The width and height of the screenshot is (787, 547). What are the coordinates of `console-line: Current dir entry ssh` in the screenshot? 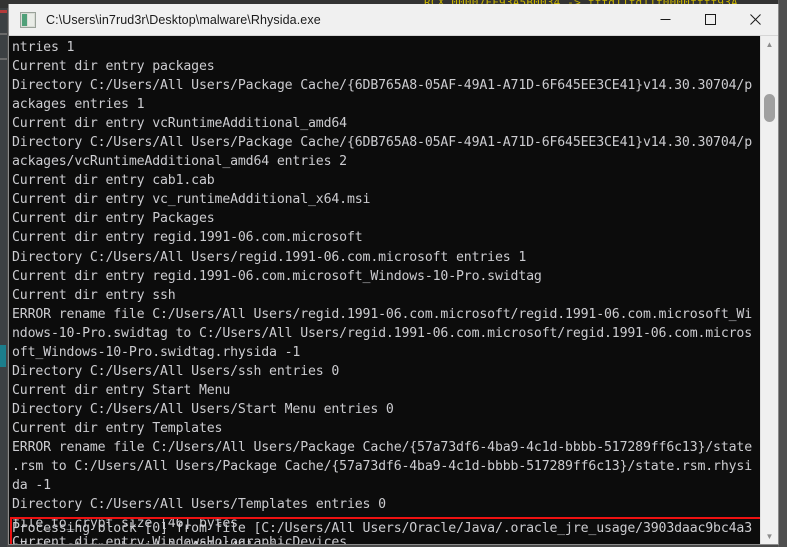 It's located at (94, 295).